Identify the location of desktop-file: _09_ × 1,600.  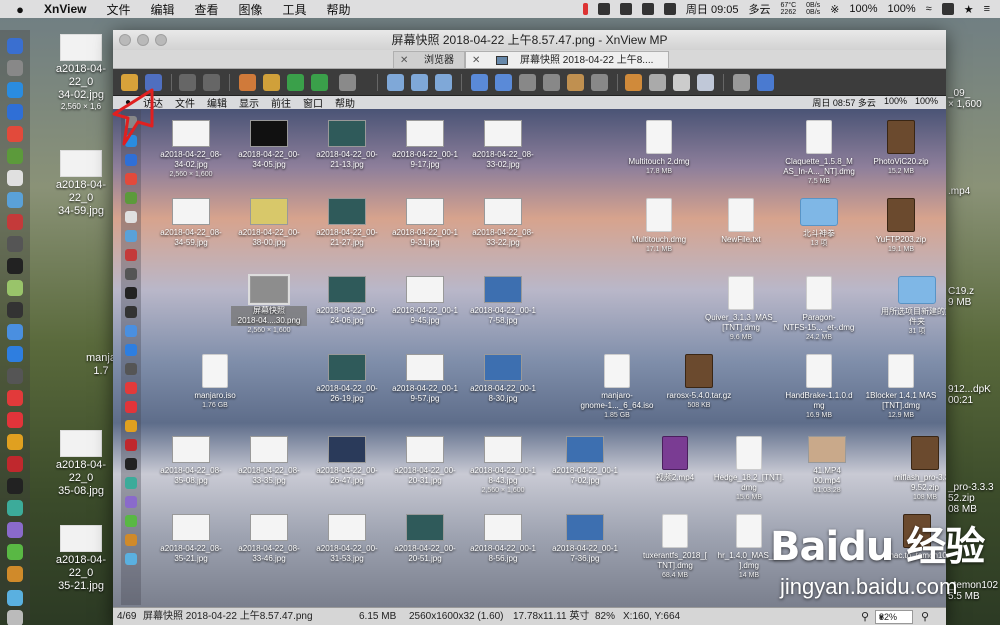
(974, 99).